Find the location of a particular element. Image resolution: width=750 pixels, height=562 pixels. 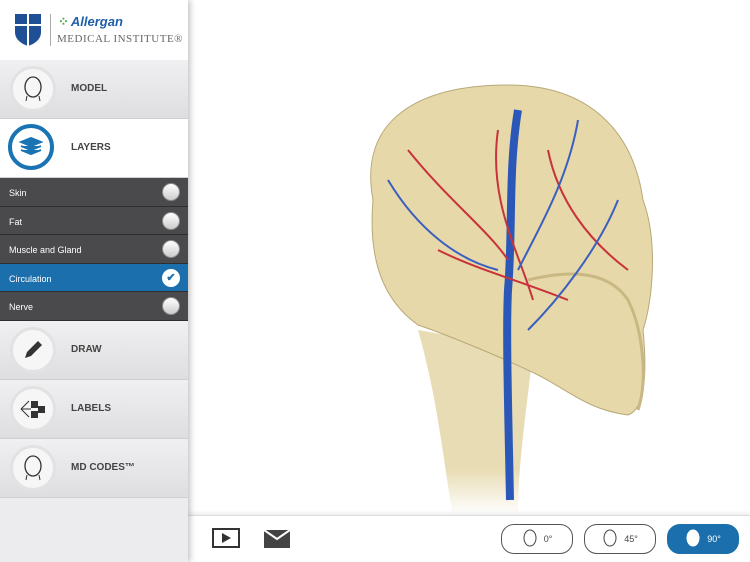

bottom-toolbar: 0° 45° 90° is located at coordinates (469, 538).